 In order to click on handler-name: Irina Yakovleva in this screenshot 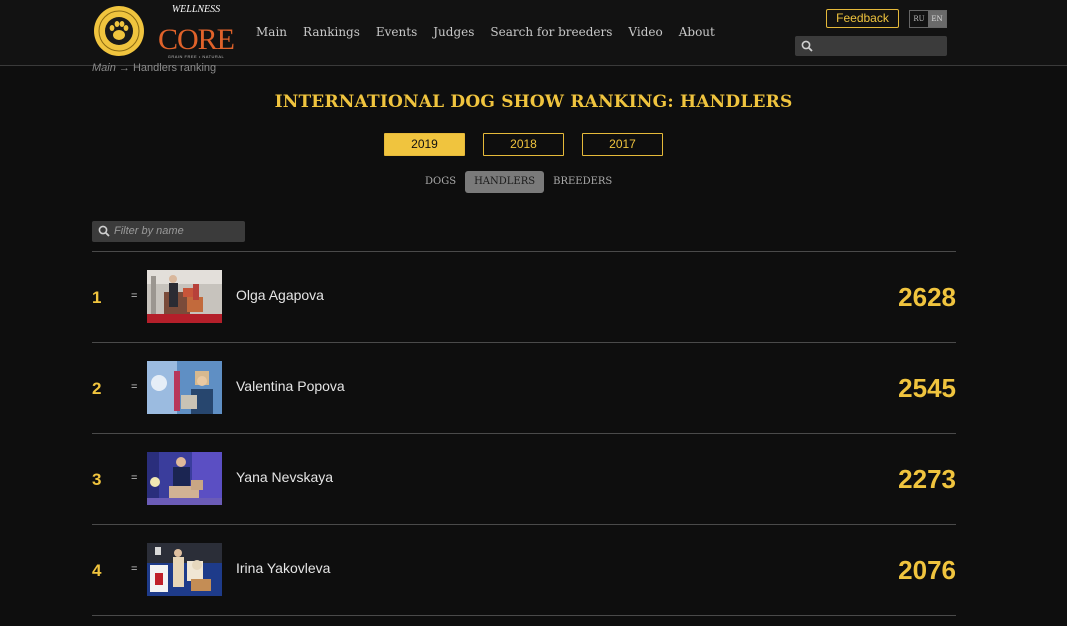, I will do `click(283, 568)`.